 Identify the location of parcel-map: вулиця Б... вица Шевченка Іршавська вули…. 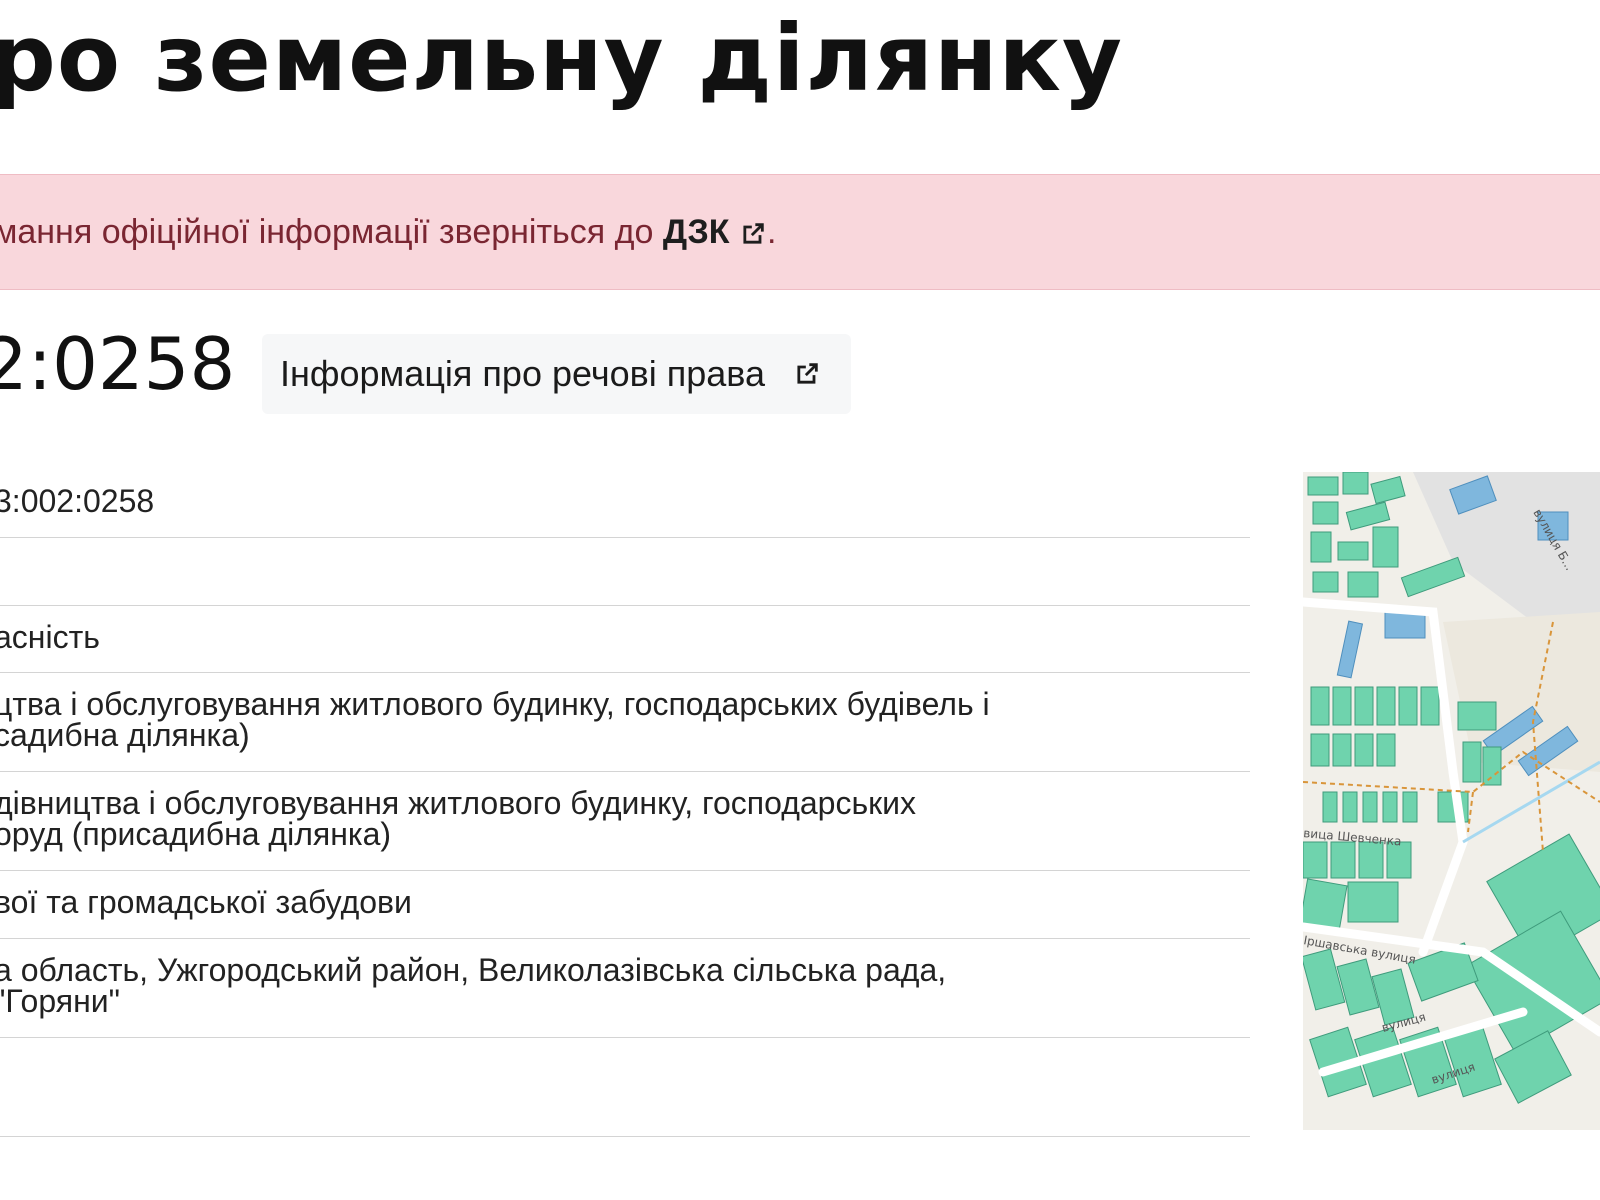
(1451, 801).